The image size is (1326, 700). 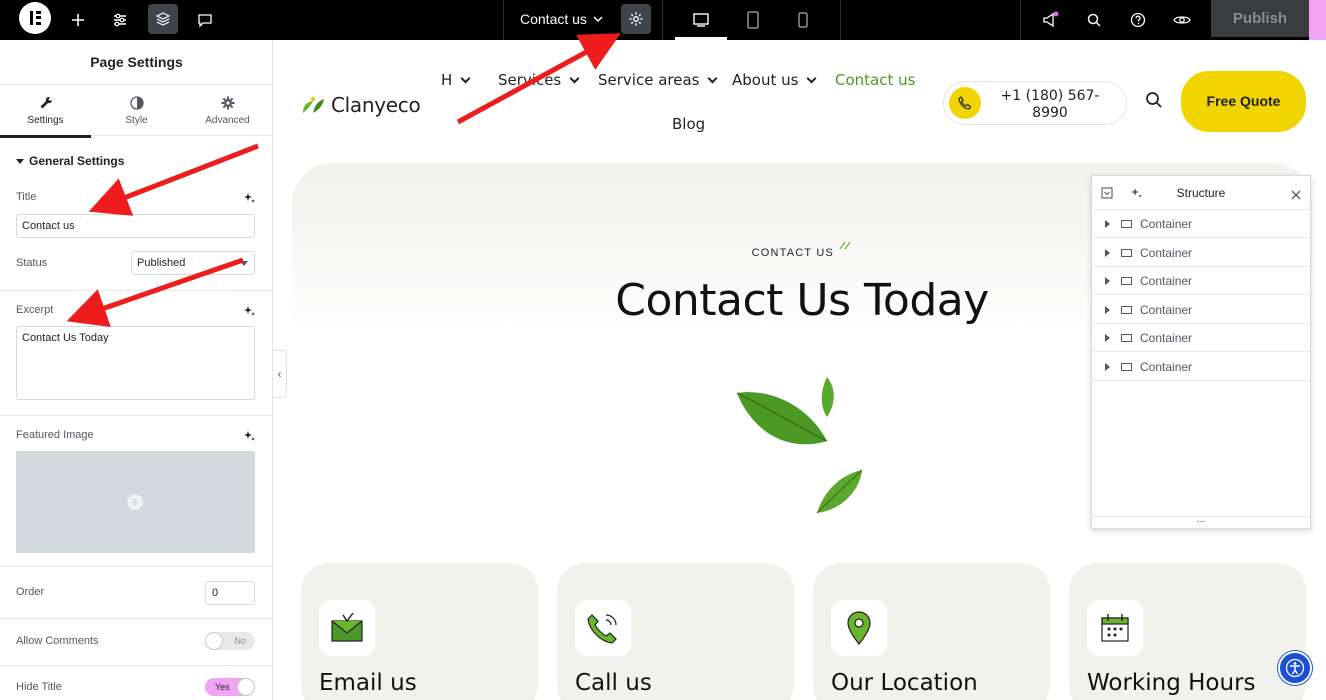 What do you see at coordinates (227, 103) in the screenshot?
I see `gear-icon` at bounding box center [227, 103].